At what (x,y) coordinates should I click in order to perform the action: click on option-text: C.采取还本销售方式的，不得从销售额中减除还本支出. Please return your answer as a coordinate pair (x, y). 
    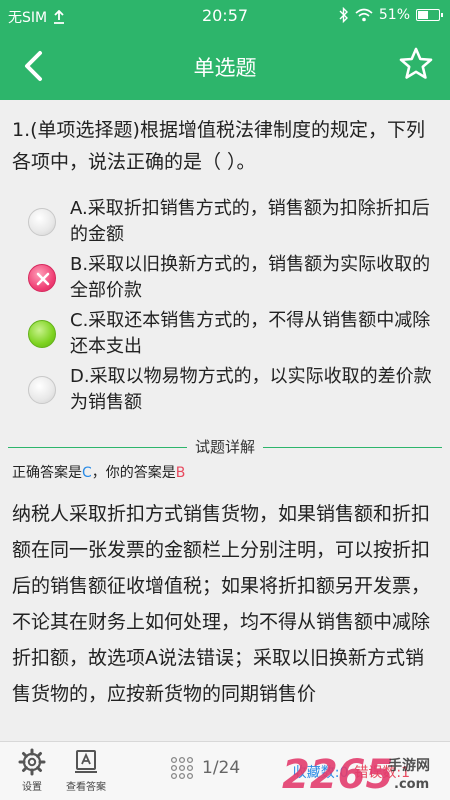
    Looking at the image, I should click on (250, 333).